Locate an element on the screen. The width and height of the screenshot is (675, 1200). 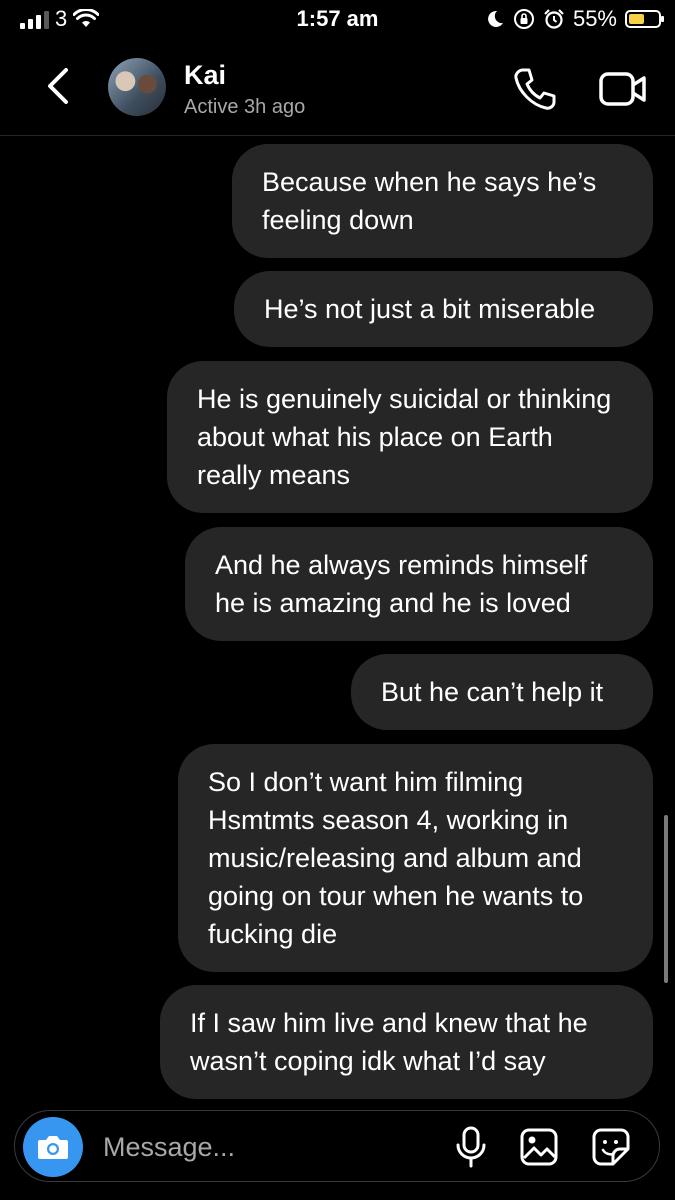
chevron-left-icon is located at coordinates (58, 86).